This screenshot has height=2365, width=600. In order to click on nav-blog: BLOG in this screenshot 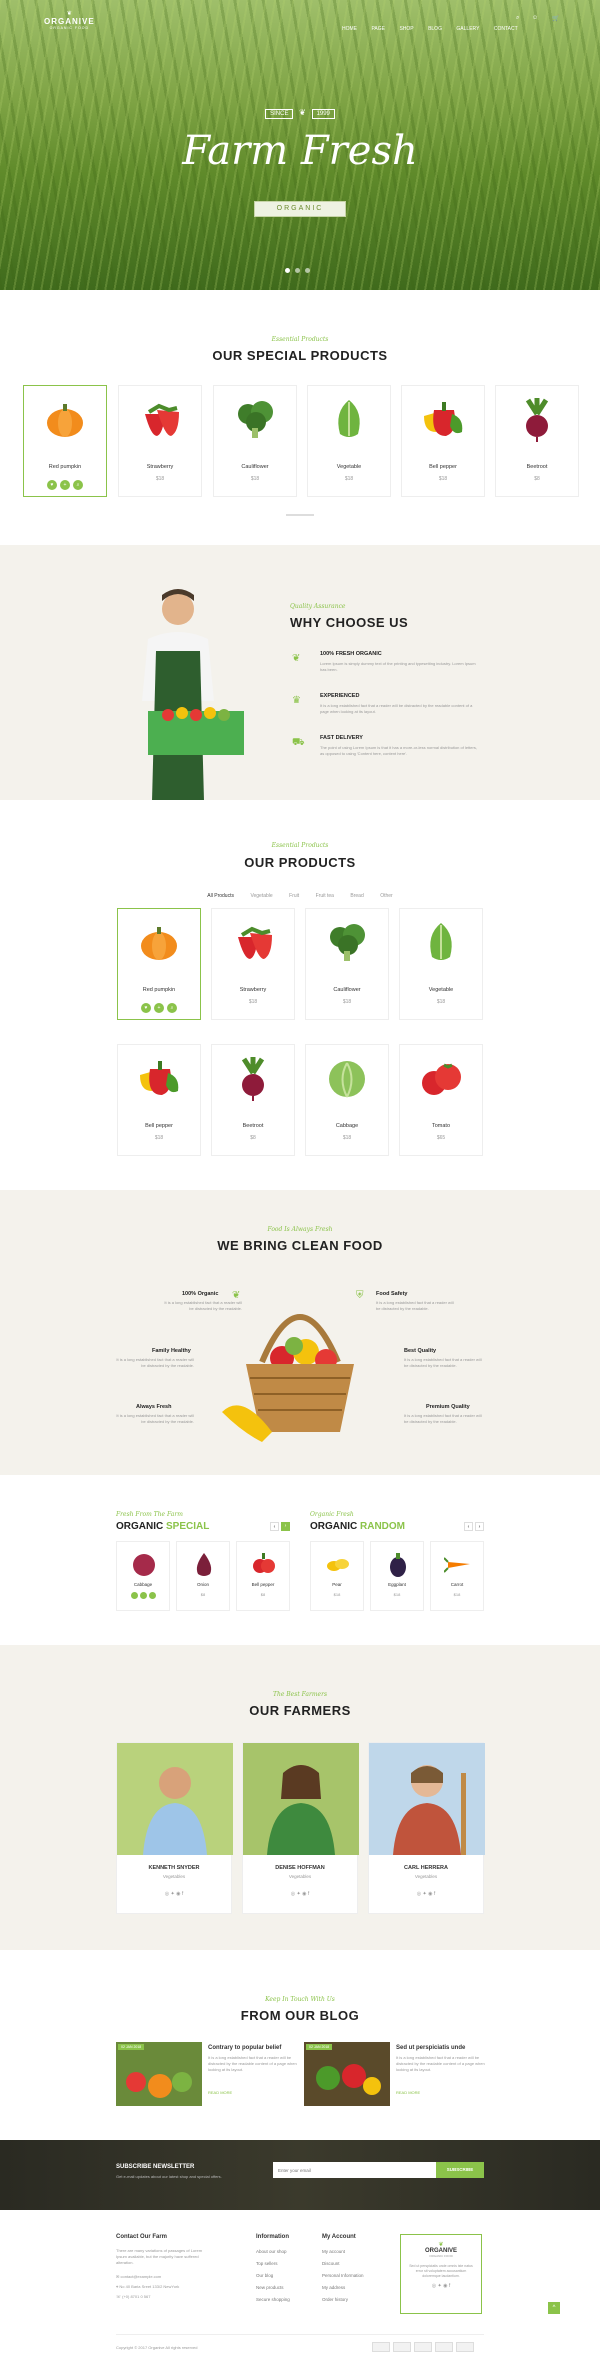, I will do `click(435, 29)`.